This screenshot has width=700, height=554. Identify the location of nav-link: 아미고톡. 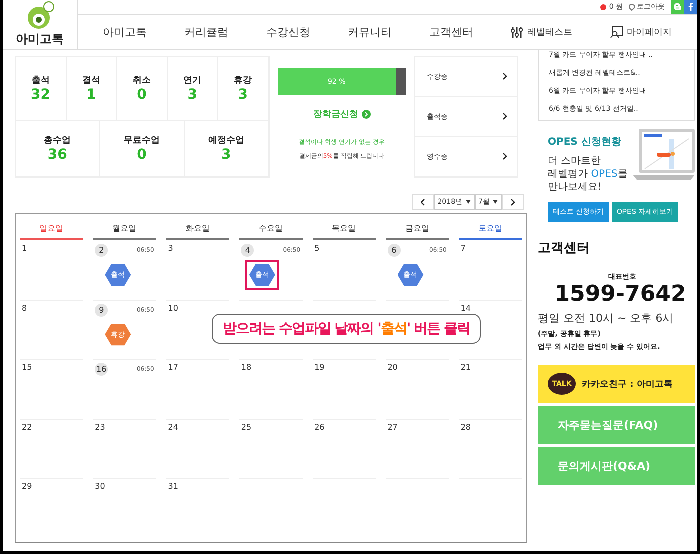
(124, 32).